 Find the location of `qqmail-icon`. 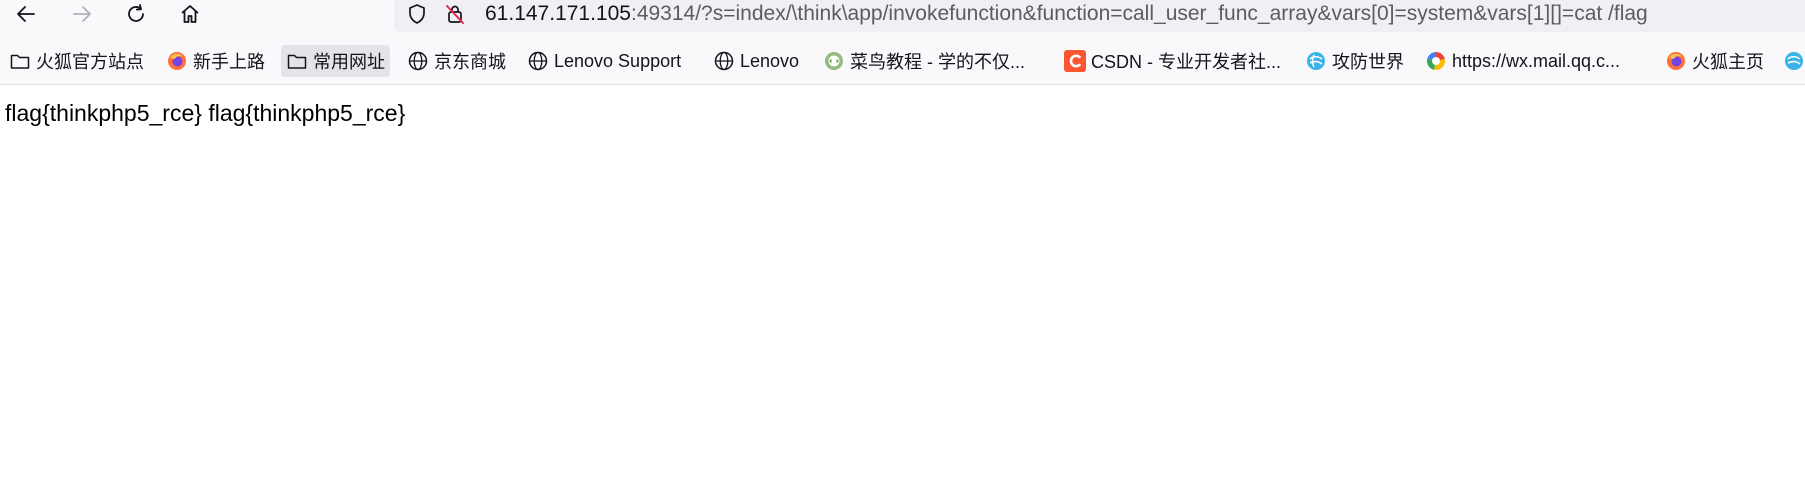

qqmail-icon is located at coordinates (1436, 61).